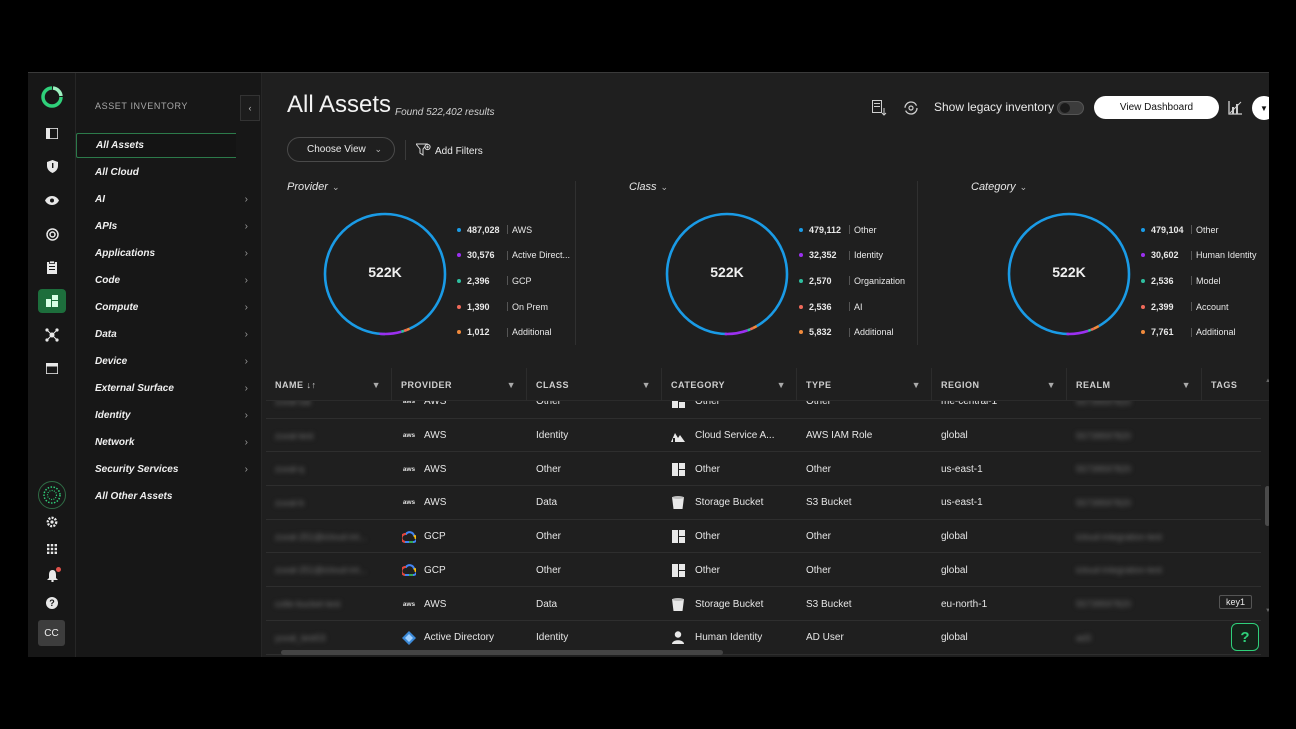  What do you see at coordinates (852, 332) in the screenshot?
I see `legend-item: 5,832 Additional` at bounding box center [852, 332].